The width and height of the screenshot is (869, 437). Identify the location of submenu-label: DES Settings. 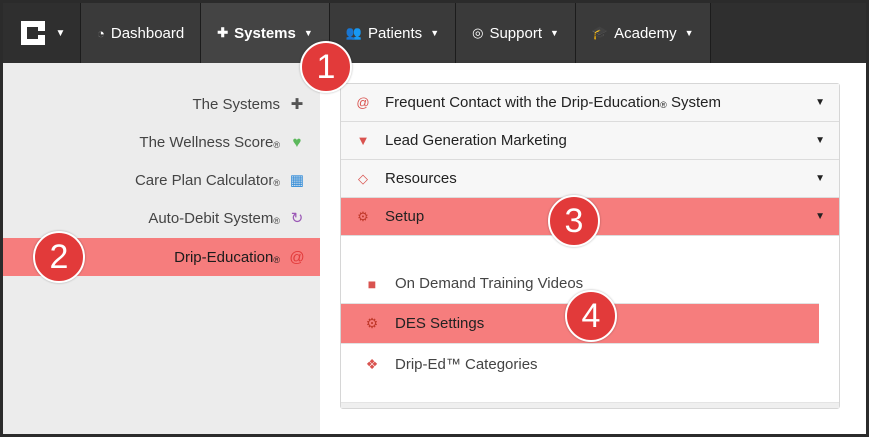
(440, 323).